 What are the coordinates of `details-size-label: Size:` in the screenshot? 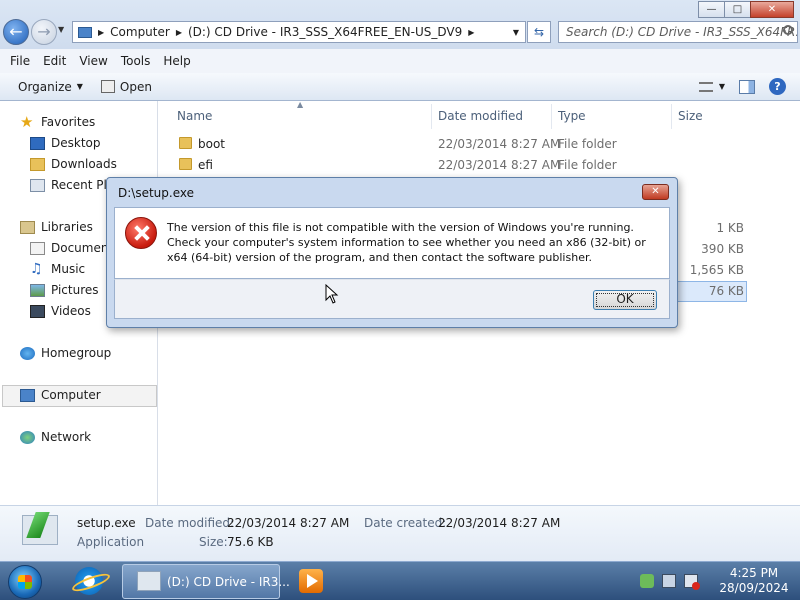 It's located at (213, 542).